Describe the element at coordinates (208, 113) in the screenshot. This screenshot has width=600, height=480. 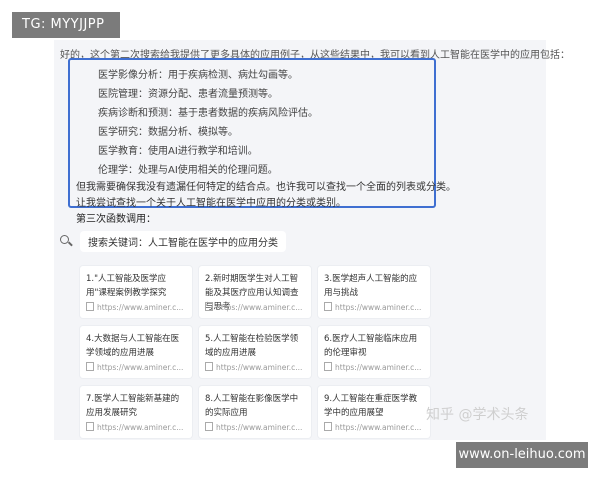
I see `list-item: 疾病诊断和预测：基于患者数据的疾病风险评估。` at that location.